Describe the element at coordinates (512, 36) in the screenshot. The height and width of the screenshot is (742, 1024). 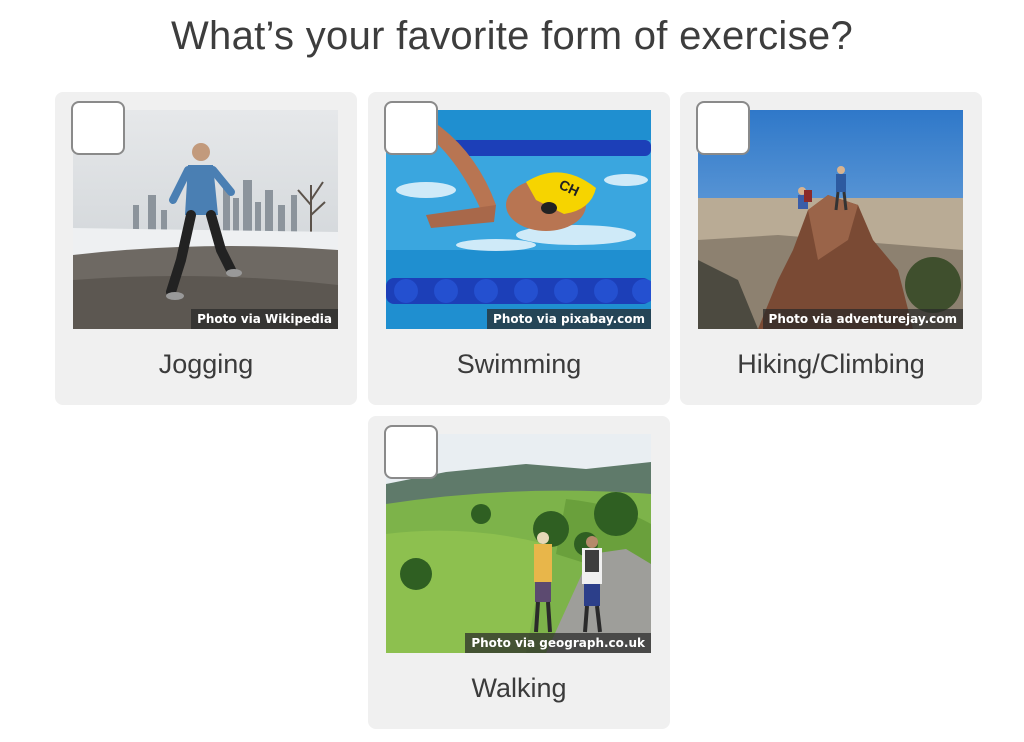
I see `question-title: What’s your favorite form of exercise?` at that location.